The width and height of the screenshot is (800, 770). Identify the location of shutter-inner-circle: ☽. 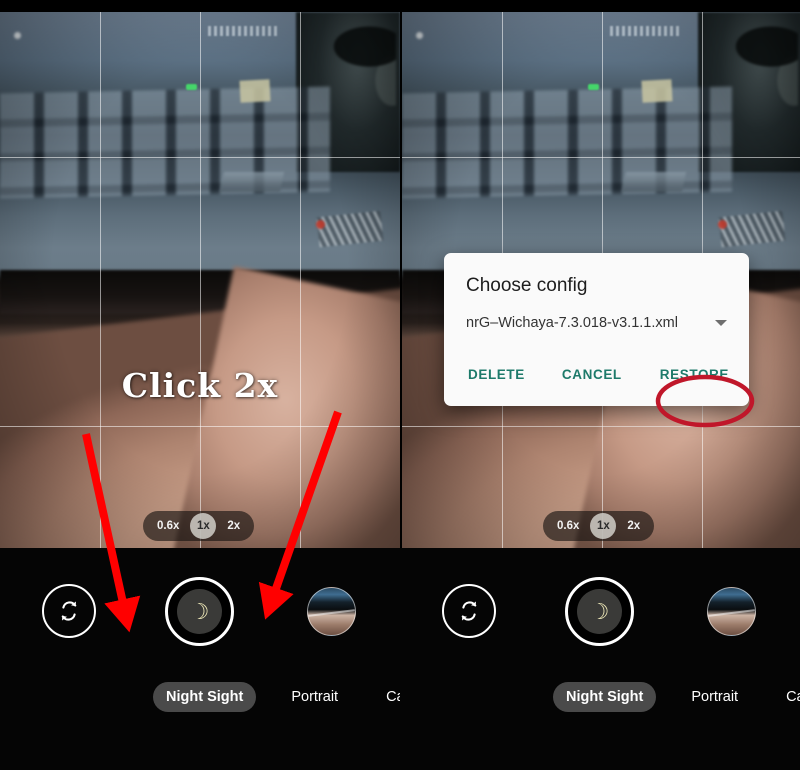
(199, 611).